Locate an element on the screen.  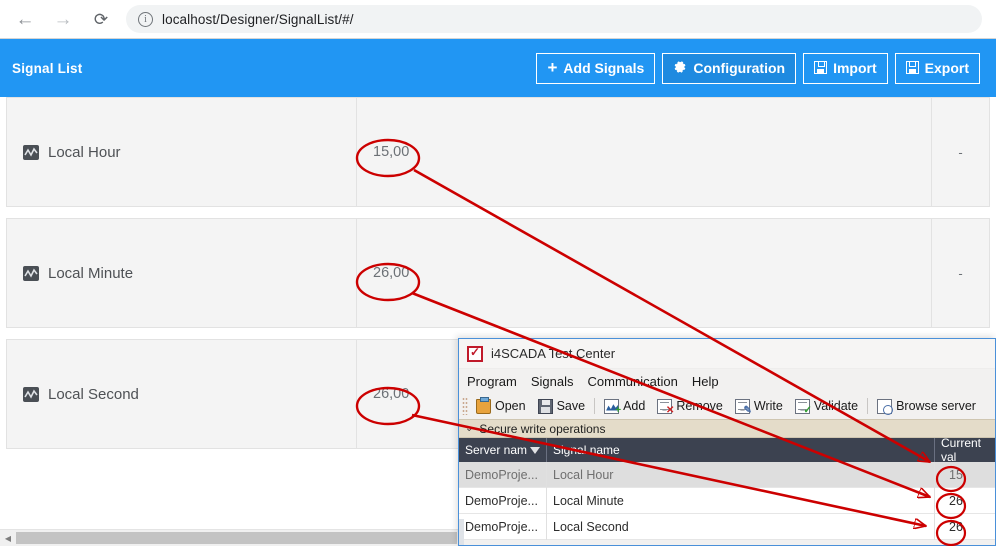
menu-communication: Communication is located at coordinates (633, 381).